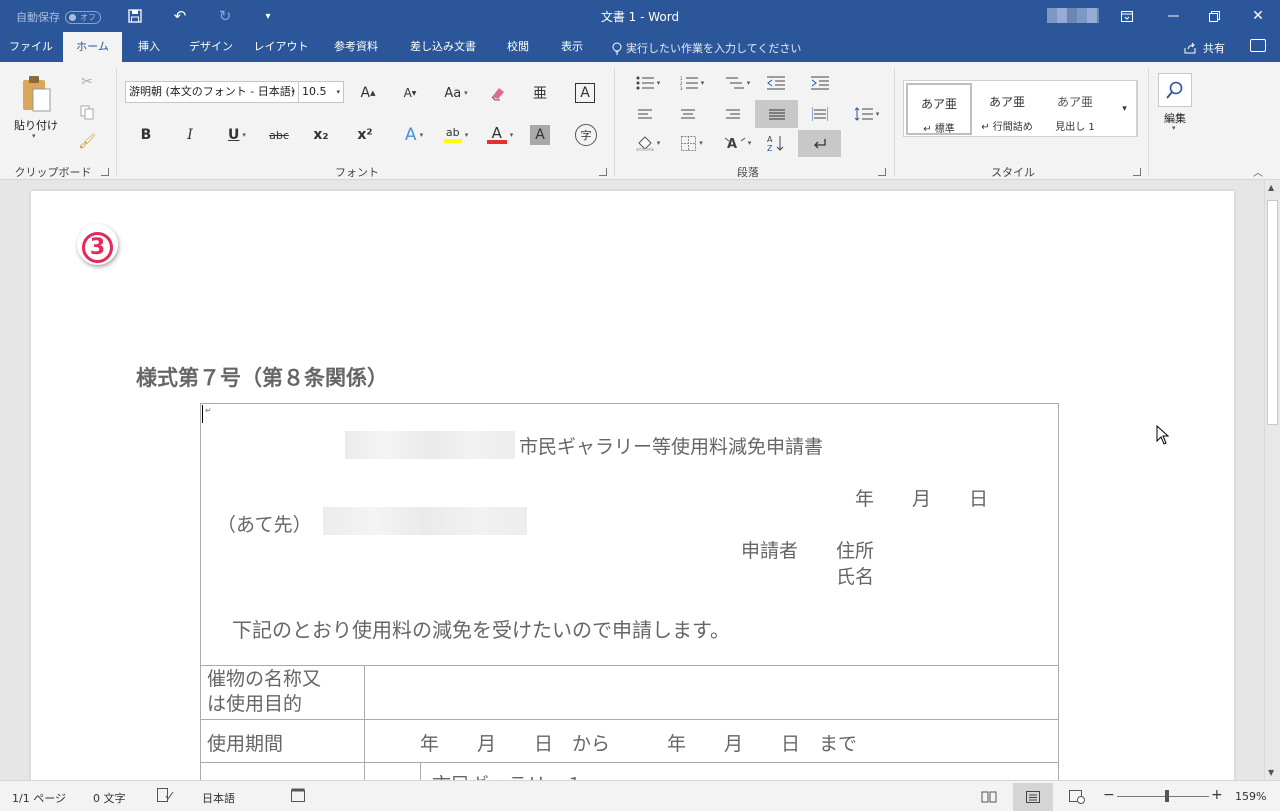  Describe the element at coordinates (211, 47) in the screenshot. I see `tab-design: デザイン` at that location.